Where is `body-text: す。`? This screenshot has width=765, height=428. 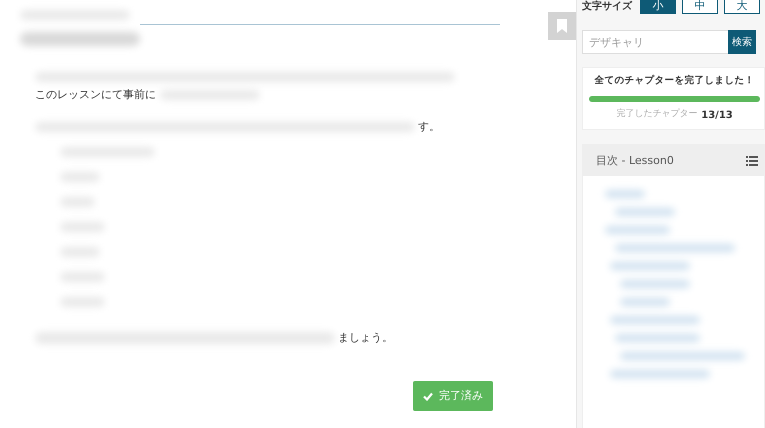 body-text: す。 is located at coordinates (429, 126).